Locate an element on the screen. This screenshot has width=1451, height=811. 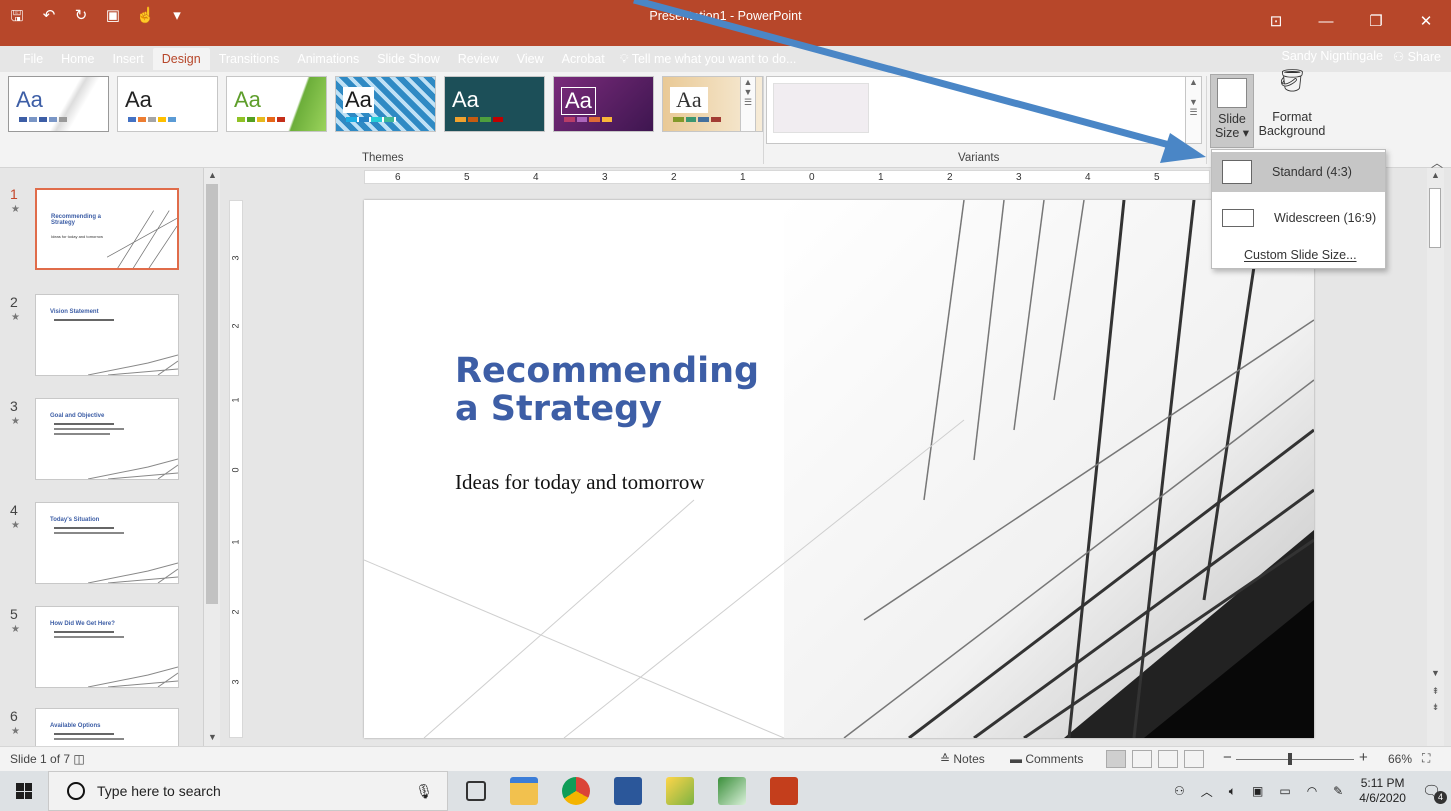
powerpoint-icon is located at coordinates (784, 791).